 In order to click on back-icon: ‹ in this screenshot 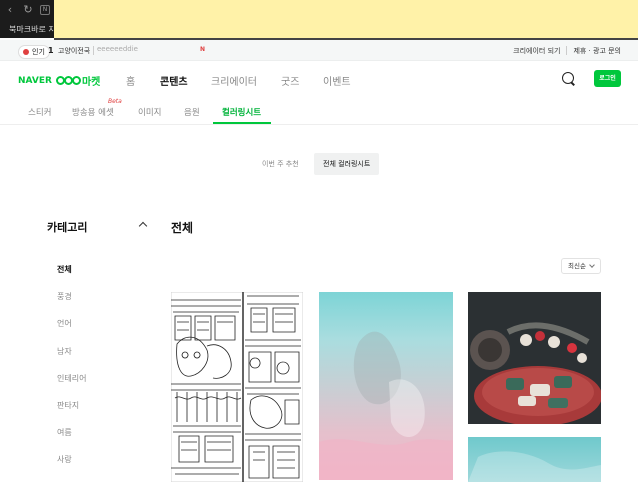, I will do `click(10, 10)`.